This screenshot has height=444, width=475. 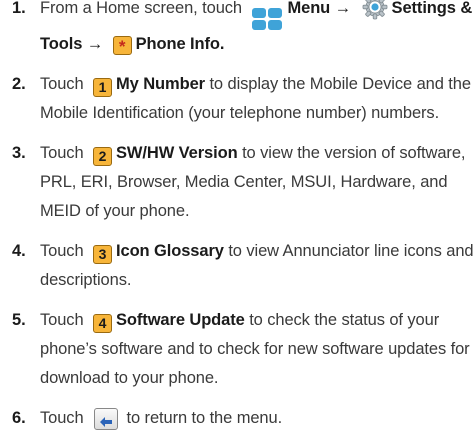 What do you see at coordinates (374, 10) in the screenshot?
I see `settings-gear-icon` at bounding box center [374, 10].